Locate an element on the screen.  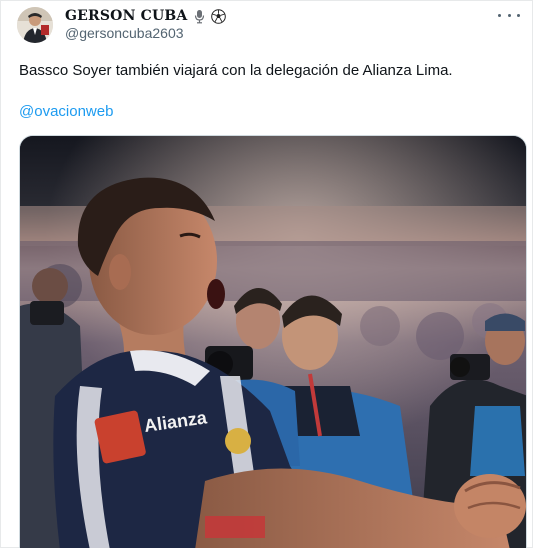
mention-link: @ovacionweb is located at coordinates (66, 111).